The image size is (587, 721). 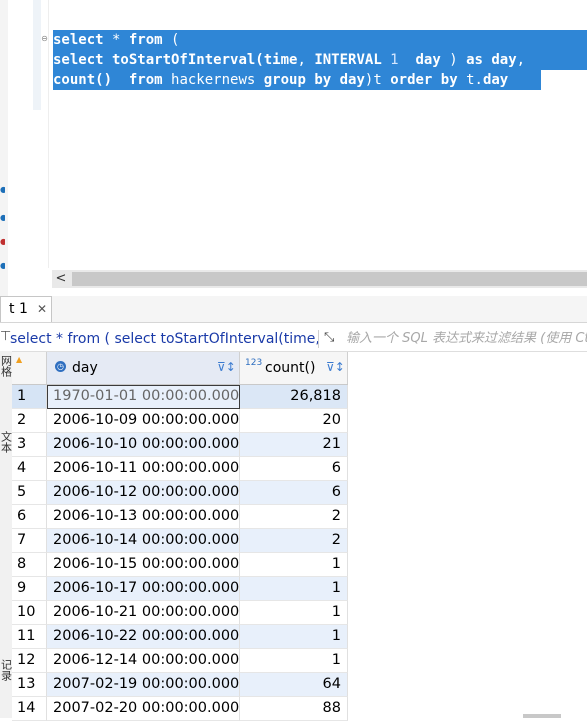 I want to click on row-number: 9, so click(x=29, y=589).